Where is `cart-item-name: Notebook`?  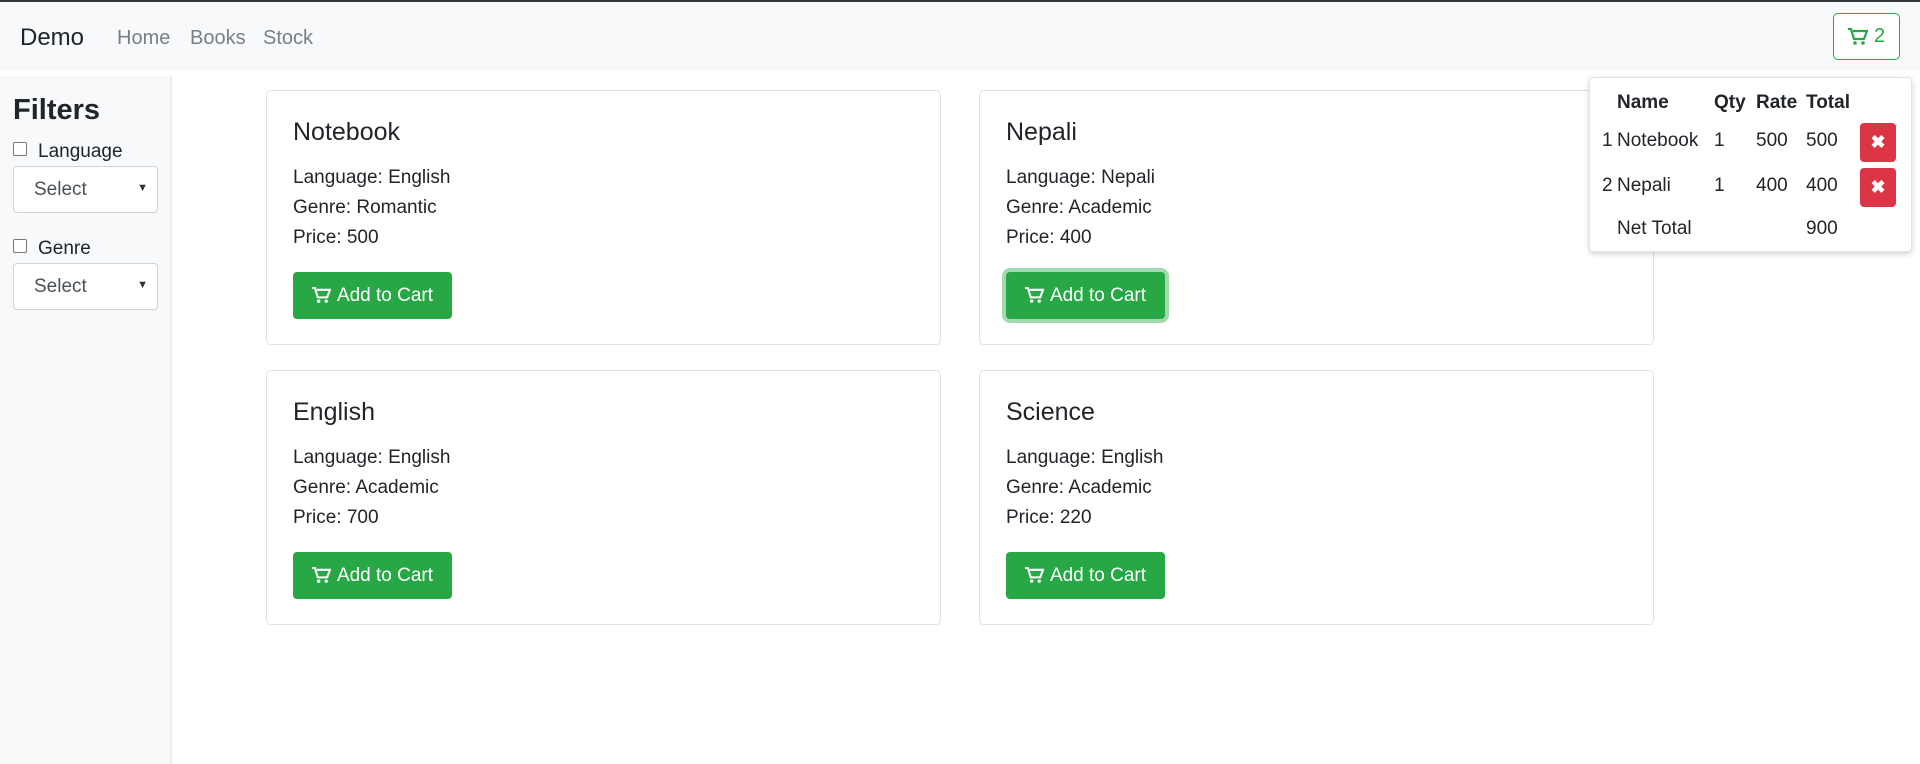 cart-item-name: Notebook is located at coordinates (1658, 140).